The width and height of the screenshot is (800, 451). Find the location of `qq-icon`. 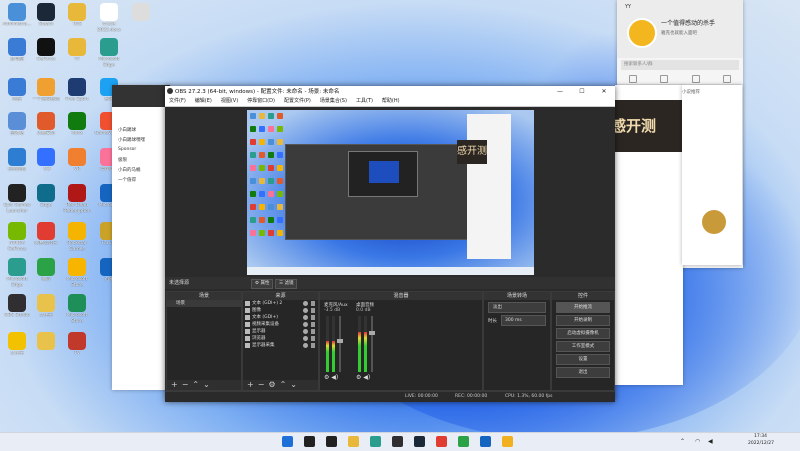

qq-icon is located at coordinates (507, 441).